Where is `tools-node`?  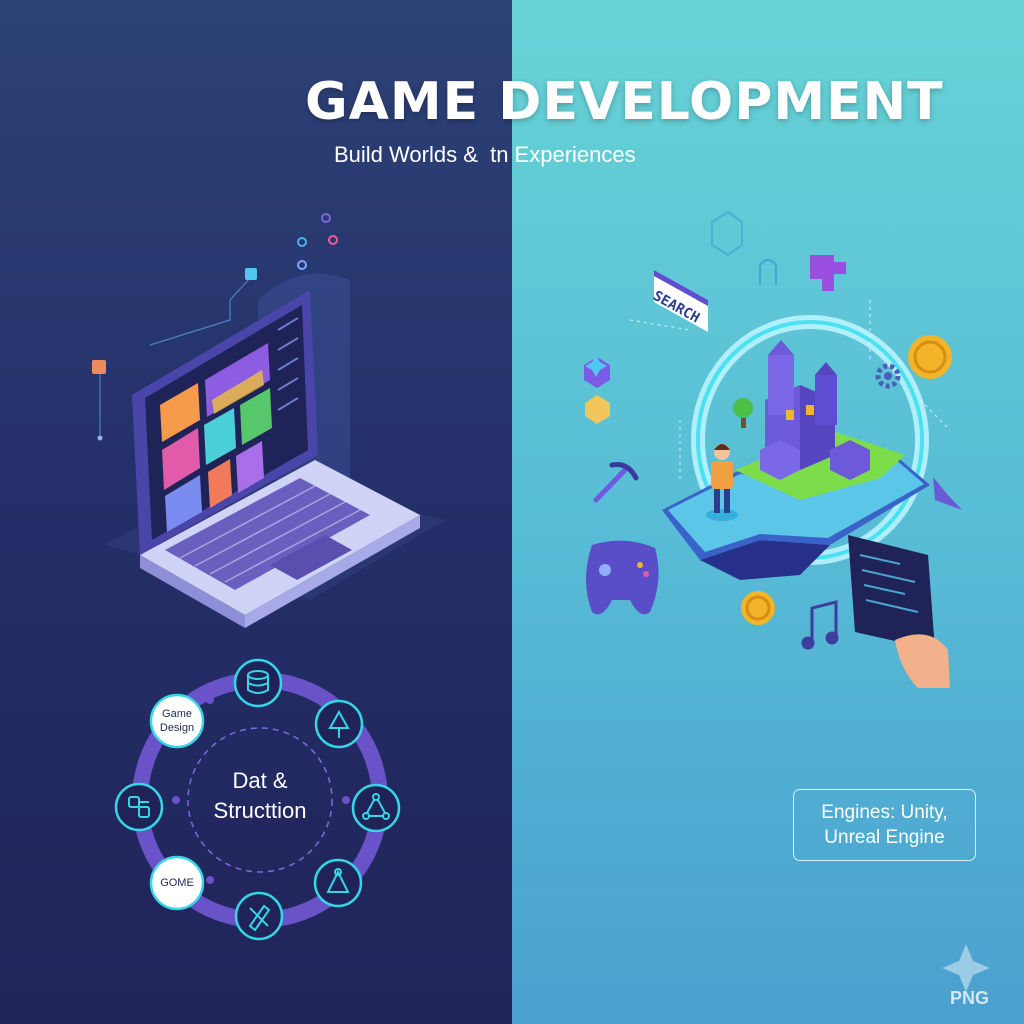
tools-node is located at coordinates (139, 807).